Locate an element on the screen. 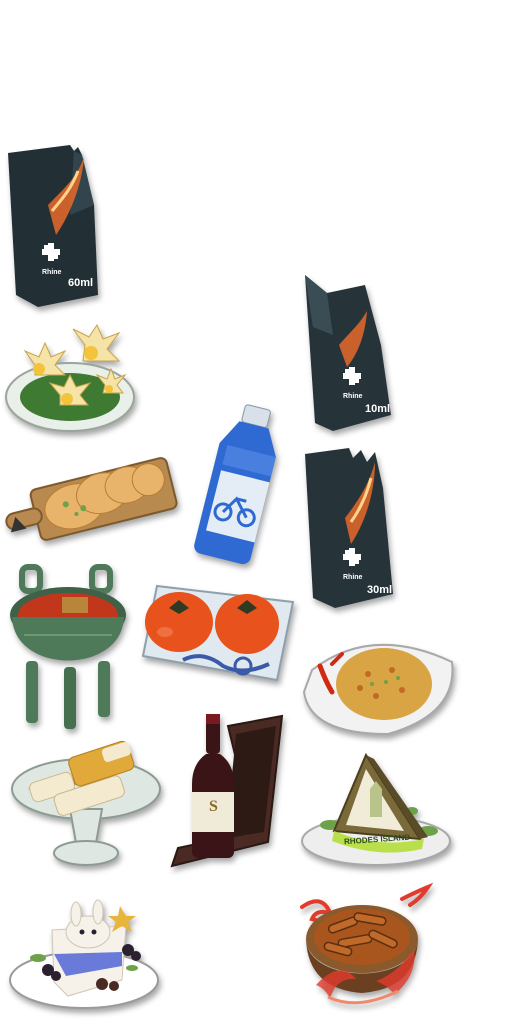 This screenshot has height=1024, width=512. water-bottle is located at coordinates (239, 484).